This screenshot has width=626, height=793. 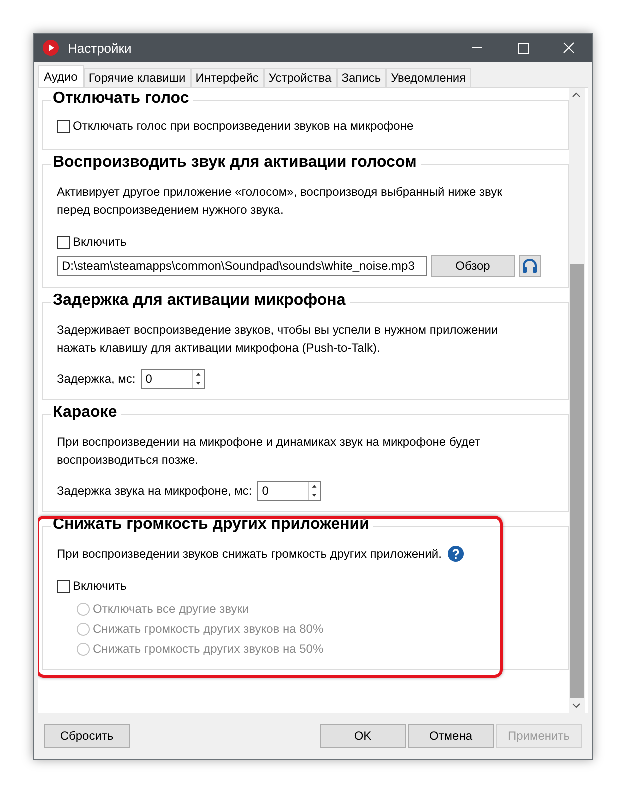 I want to click on tab: Интерфейс, so click(x=227, y=77).